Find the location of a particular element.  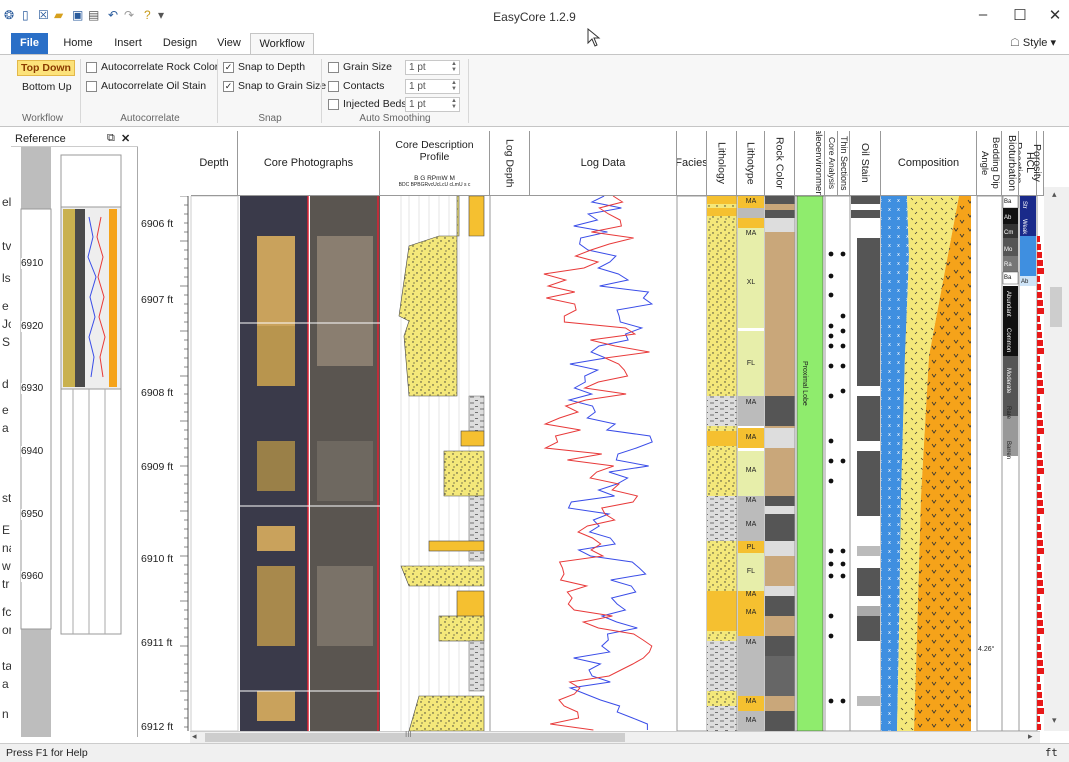

smoothing-injected-beds-checkbox: Injected Beds is located at coordinates (367, 104).